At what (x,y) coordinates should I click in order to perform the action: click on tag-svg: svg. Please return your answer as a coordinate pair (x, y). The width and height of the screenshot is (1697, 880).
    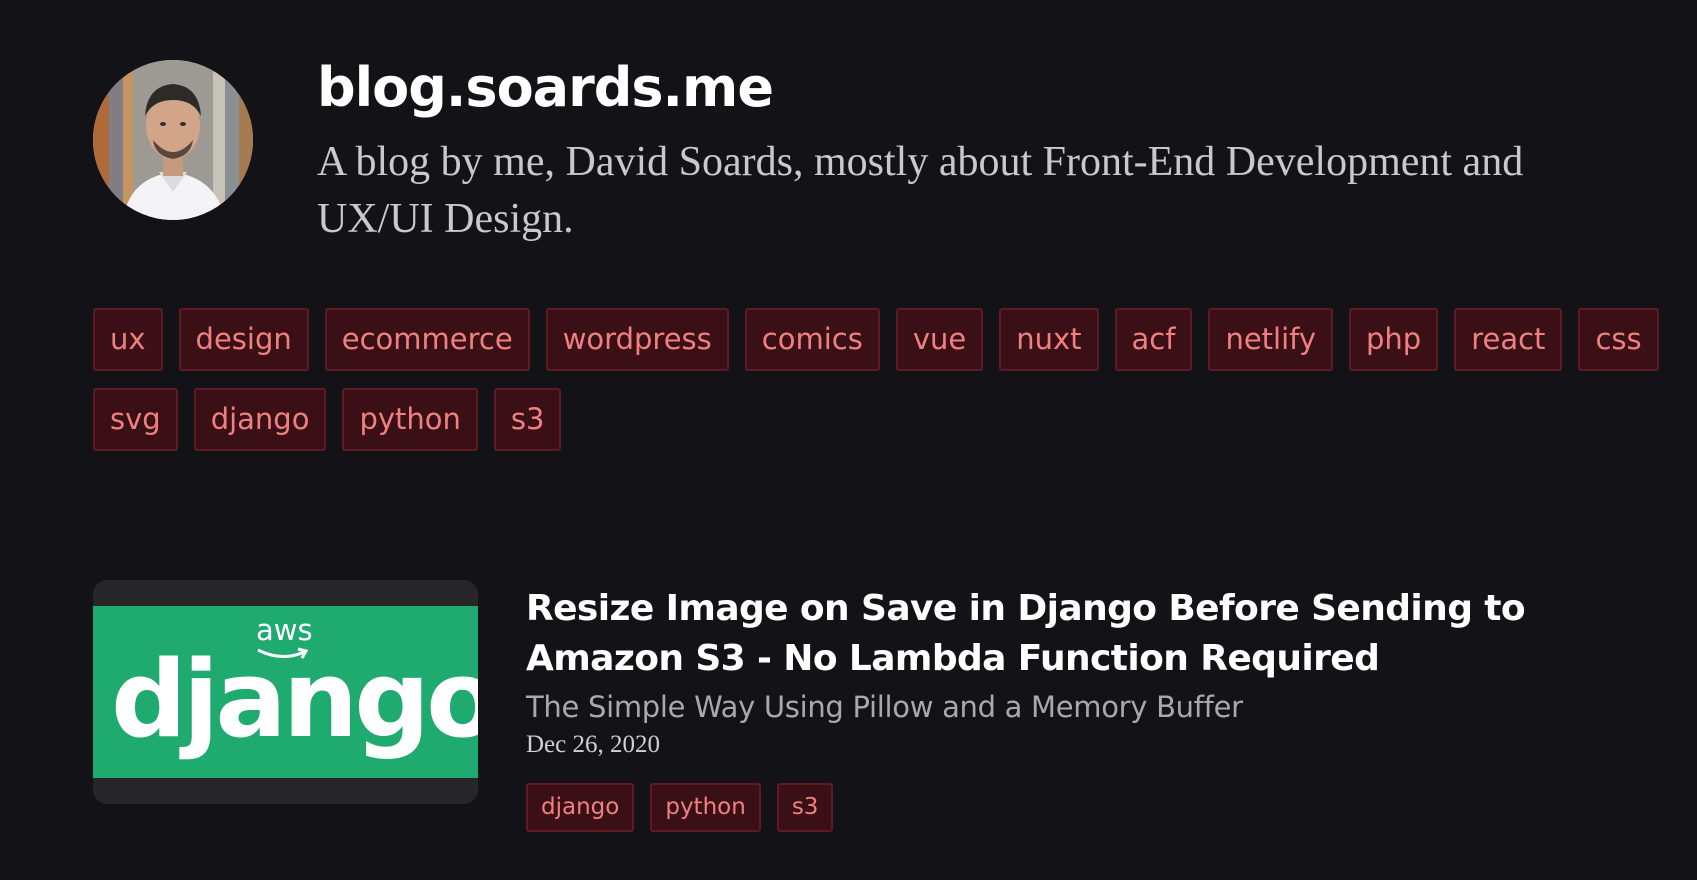
    Looking at the image, I should click on (135, 419).